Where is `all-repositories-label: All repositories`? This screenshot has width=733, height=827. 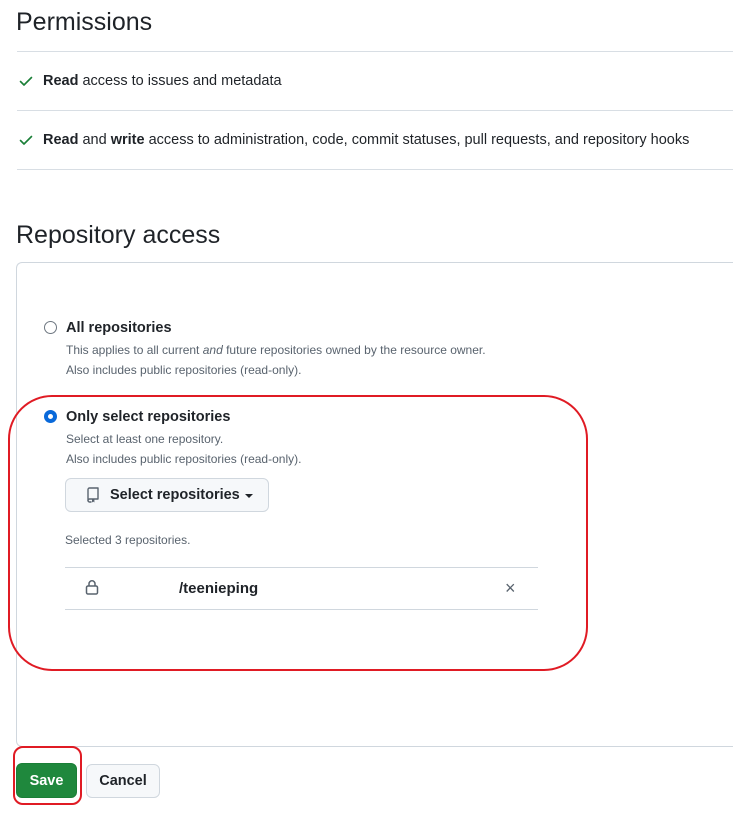 all-repositories-label: All repositories is located at coordinates (119, 328).